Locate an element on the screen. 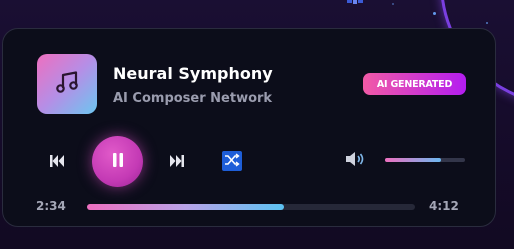  album-cover is located at coordinates (67, 84).